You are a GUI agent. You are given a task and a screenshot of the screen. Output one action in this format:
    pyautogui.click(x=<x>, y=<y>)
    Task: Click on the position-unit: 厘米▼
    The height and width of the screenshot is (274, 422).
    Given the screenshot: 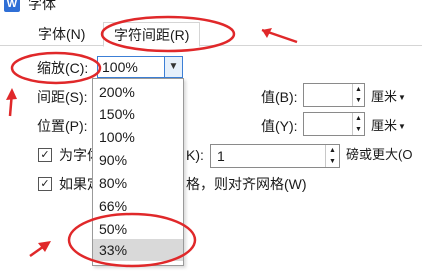 What is the action you would take?
    pyautogui.click(x=388, y=126)
    